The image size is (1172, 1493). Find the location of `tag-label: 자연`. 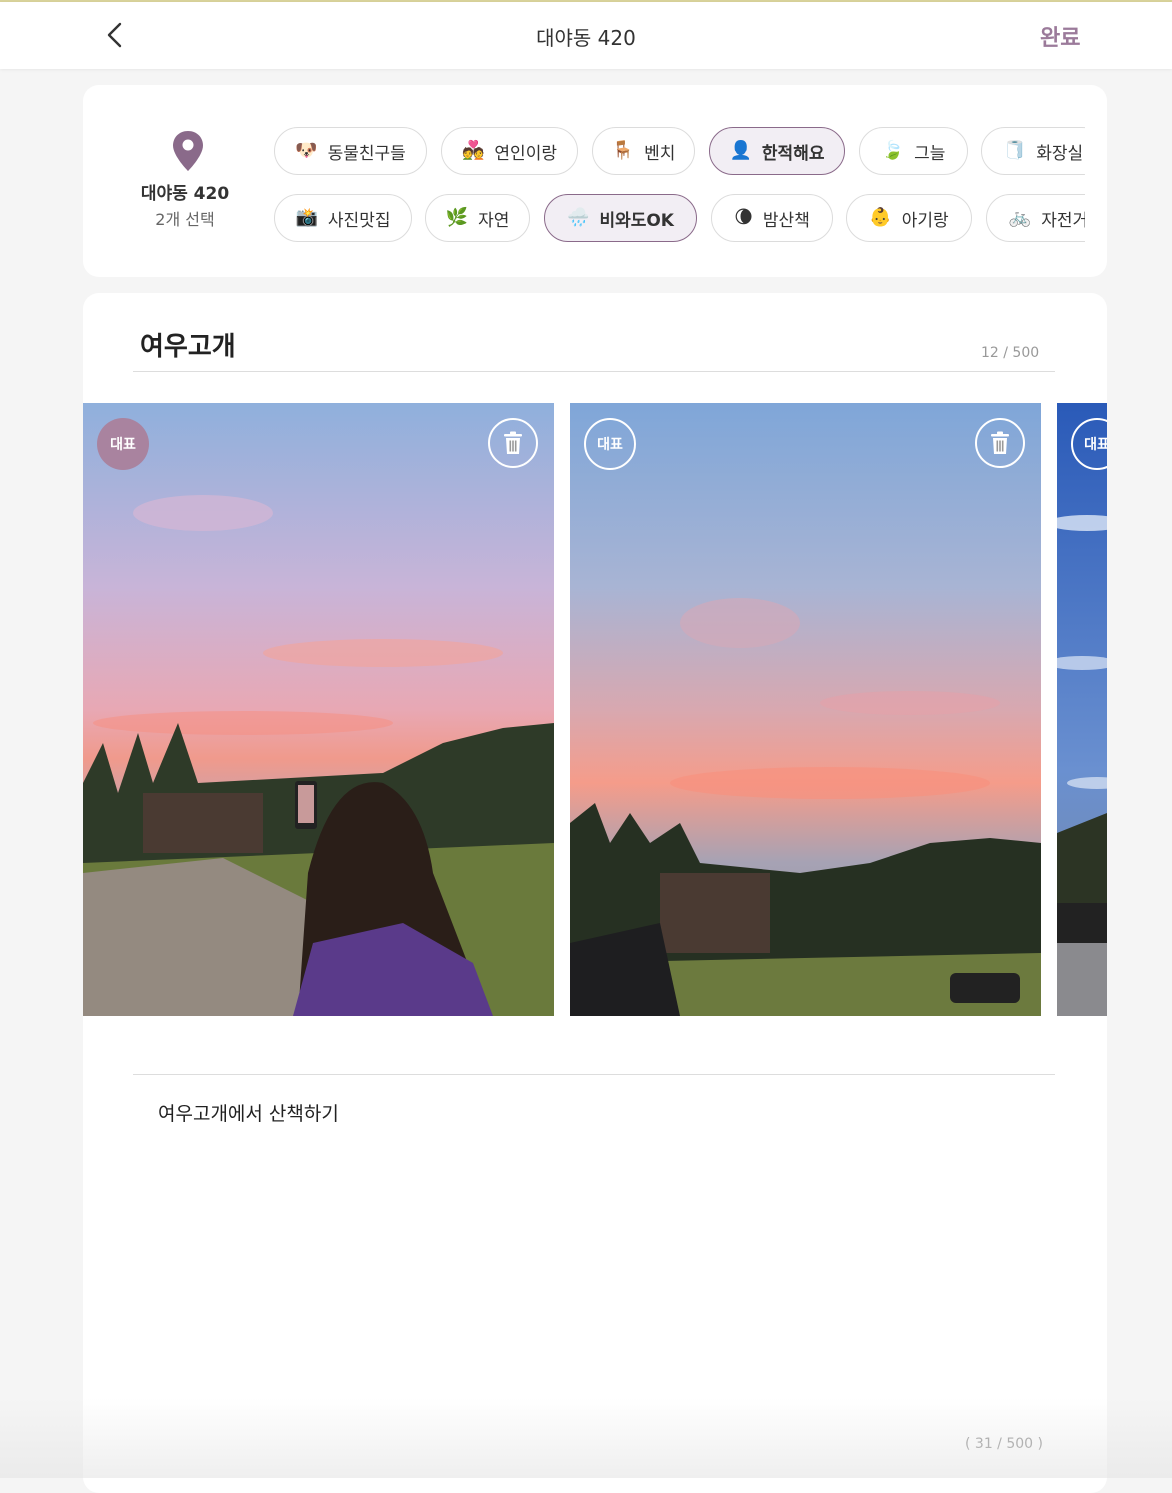

tag-label: 자연 is located at coordinates (494, 220).